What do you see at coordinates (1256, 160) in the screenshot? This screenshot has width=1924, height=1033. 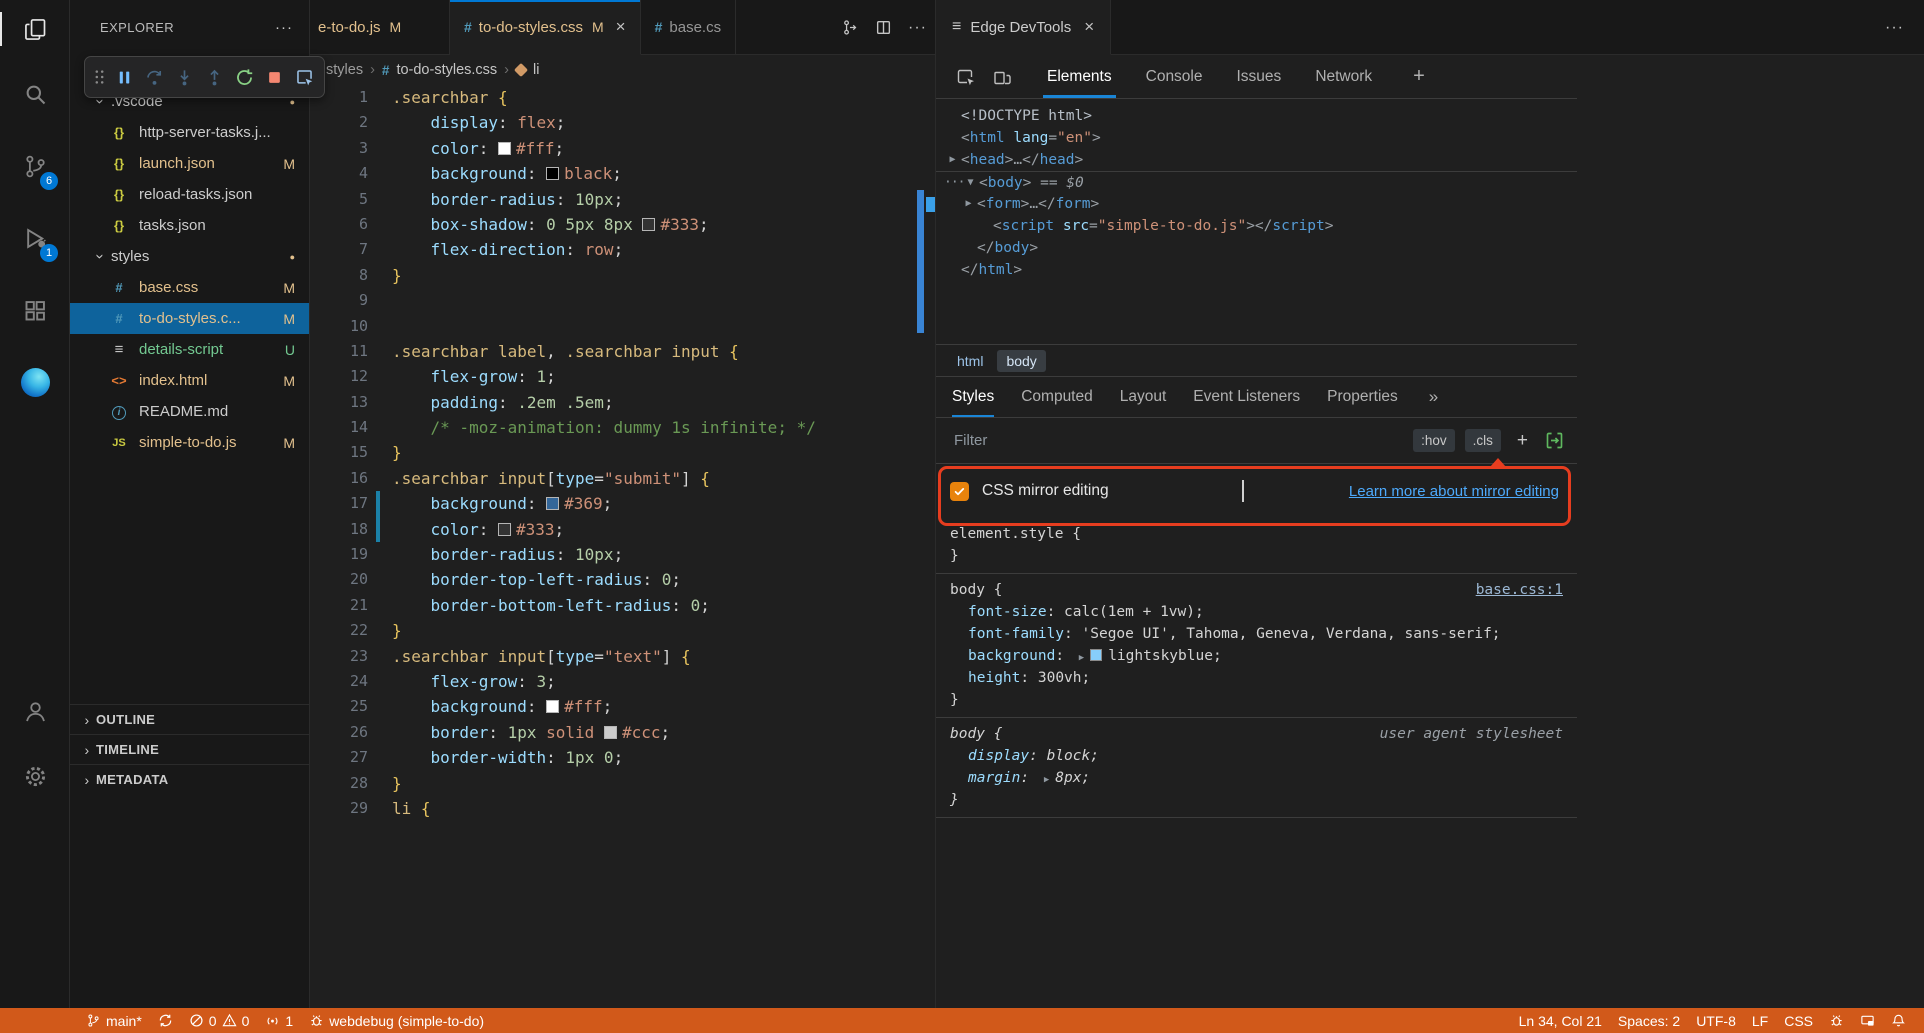 I see `dom-node: ▶ < head >… </head >` at bounding box center [1256, 160].